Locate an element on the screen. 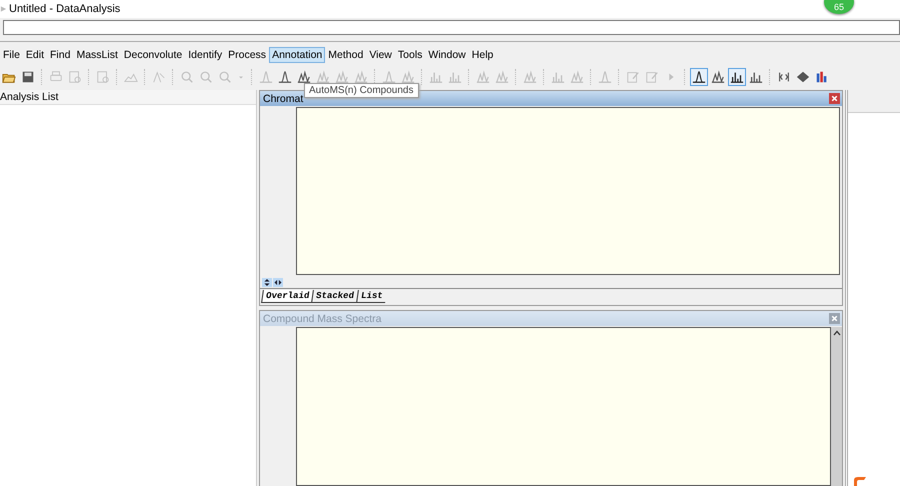  diamond-icon is located at coordinates (803, 77).